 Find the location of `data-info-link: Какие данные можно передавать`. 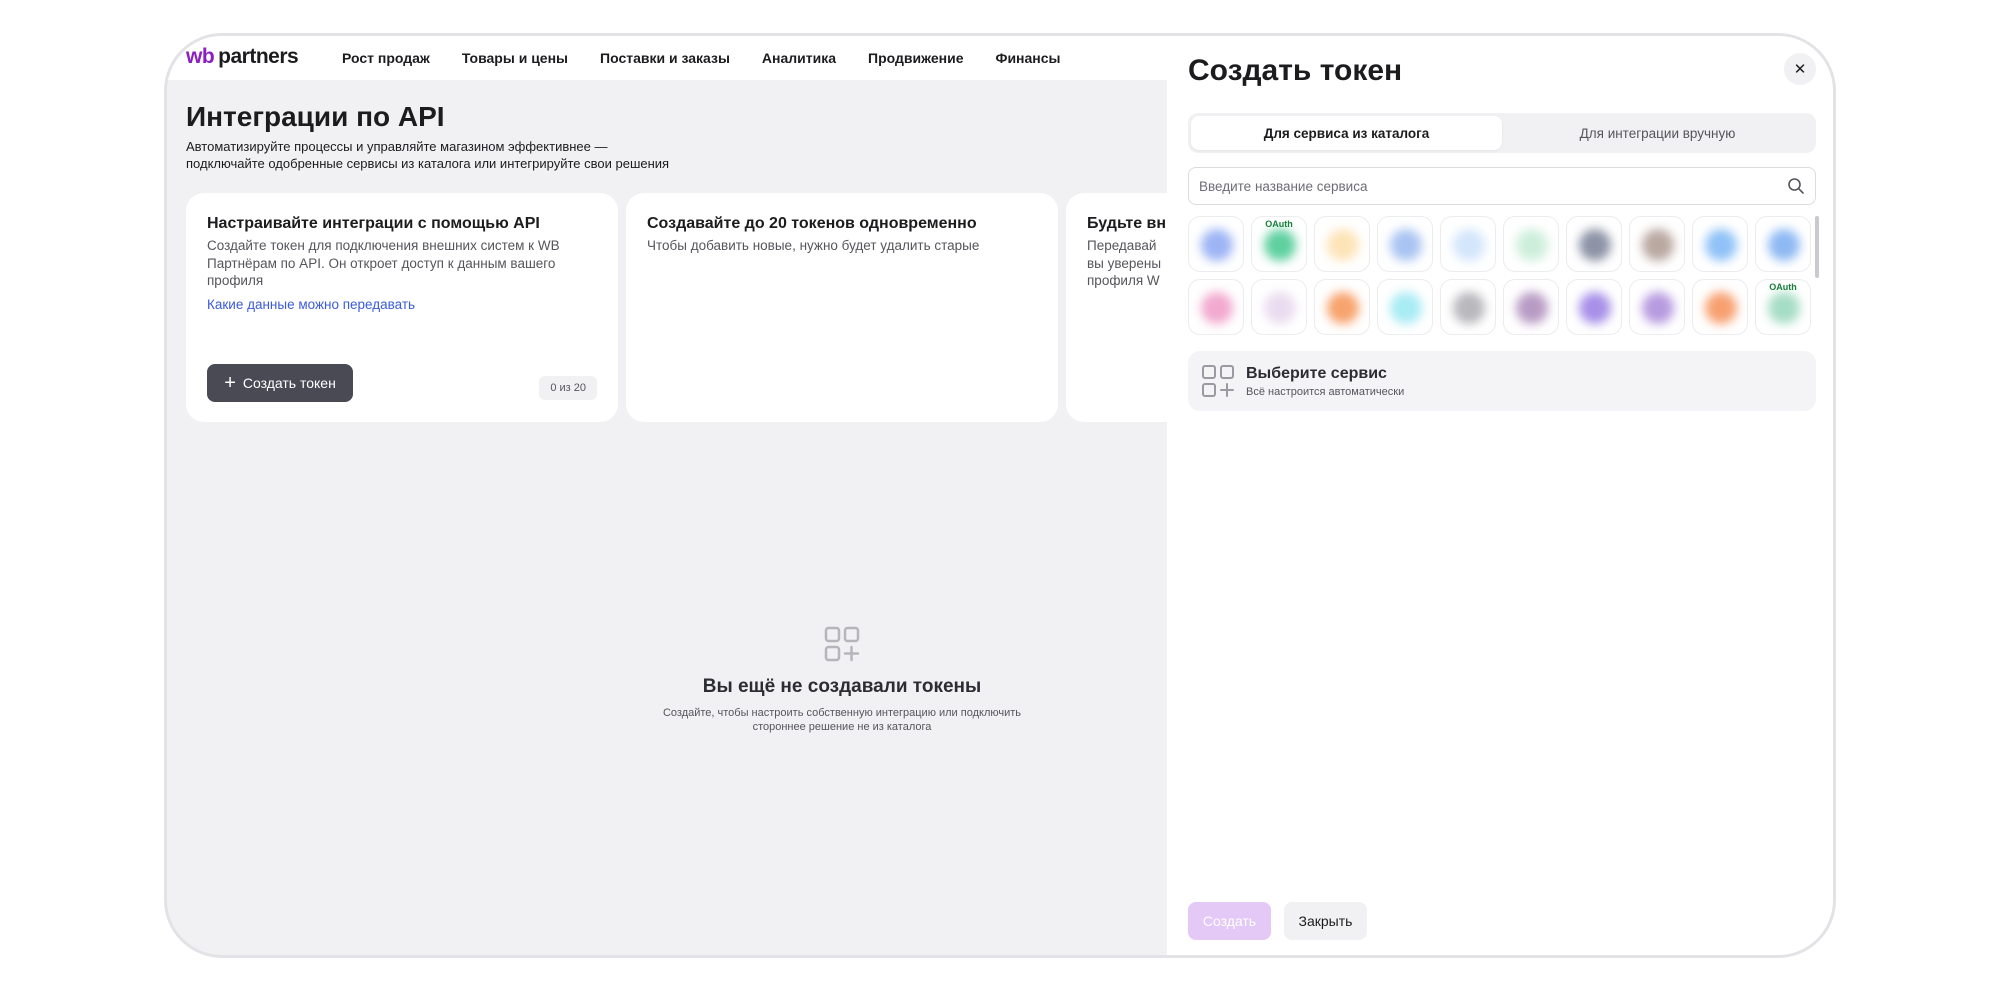

data-info-link: Какие данные можно передавать is located at coordinates (311, 304).